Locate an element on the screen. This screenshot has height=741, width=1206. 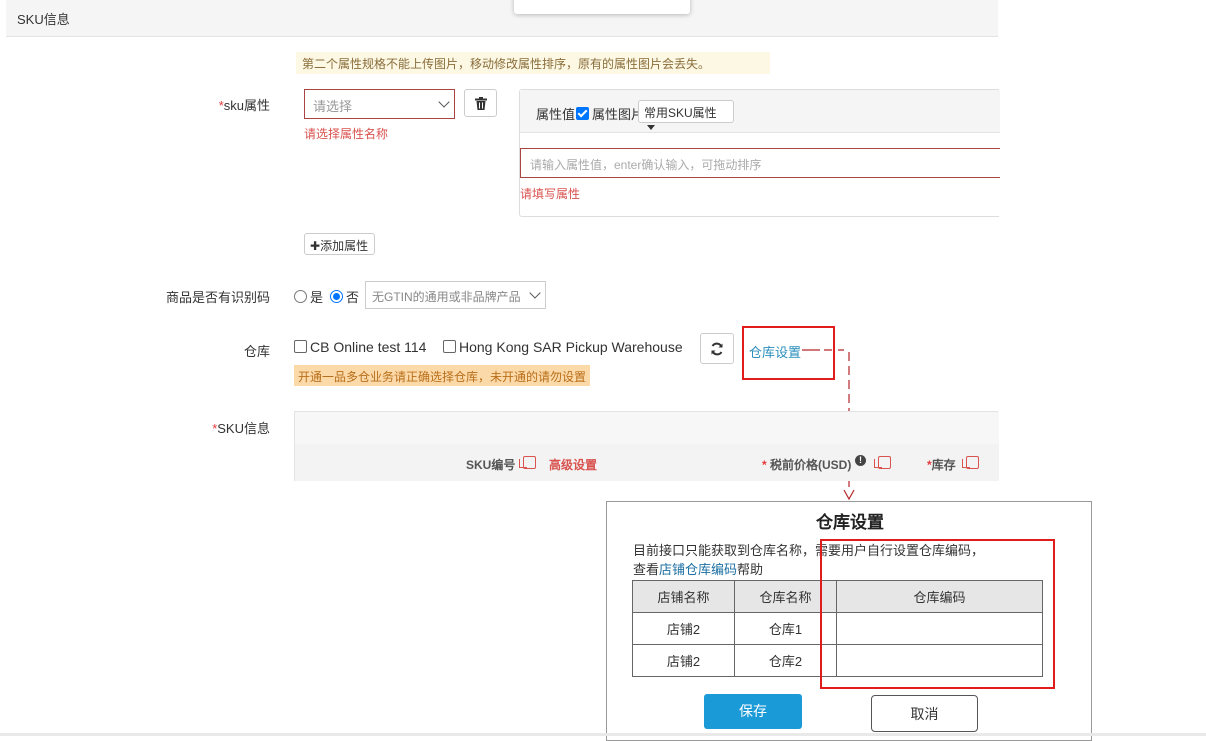
warehouse-warning: 开通一品多仓业务请正确选择仓库，未开通的请勿设置 is located at coordinates (442, 375).